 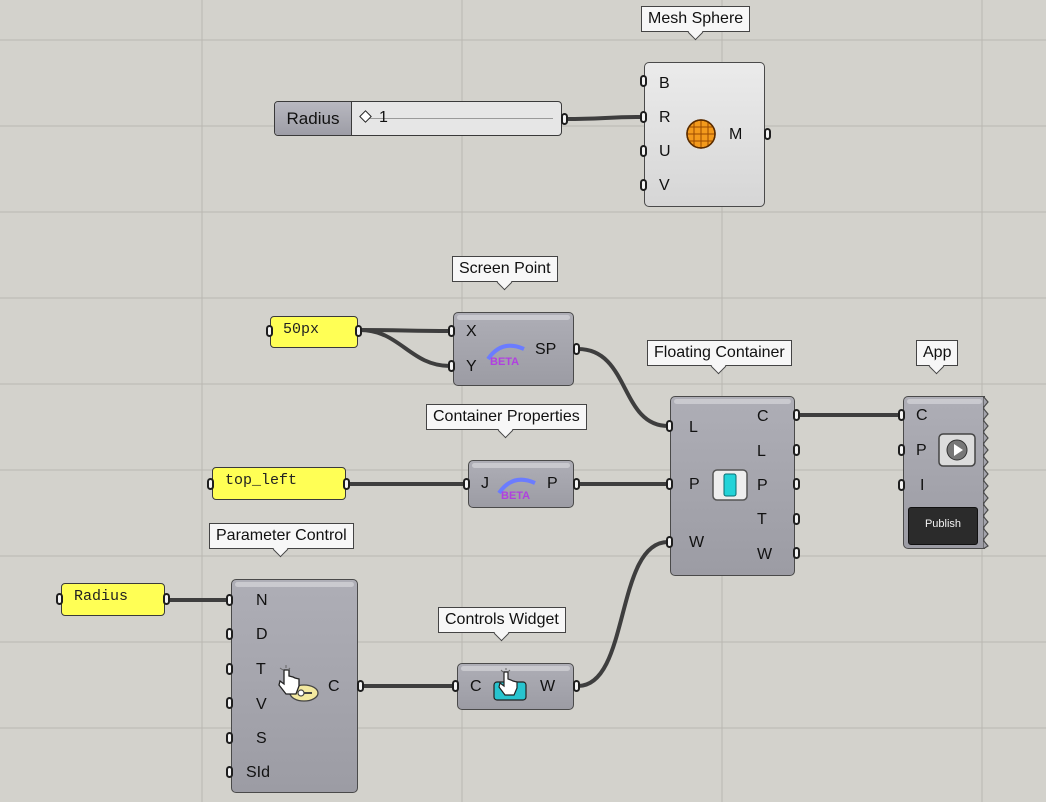 I want to click on app-zigzag-edge, so click(x=986, y=472).